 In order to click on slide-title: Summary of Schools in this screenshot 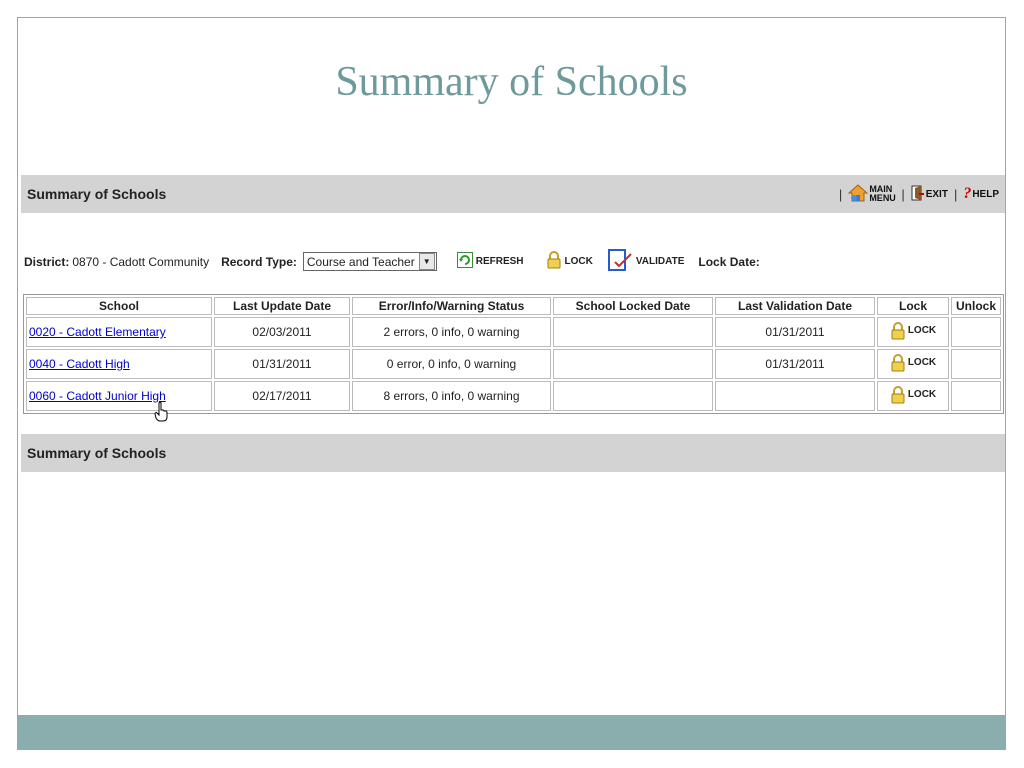, I will do `click(511, 82)`.